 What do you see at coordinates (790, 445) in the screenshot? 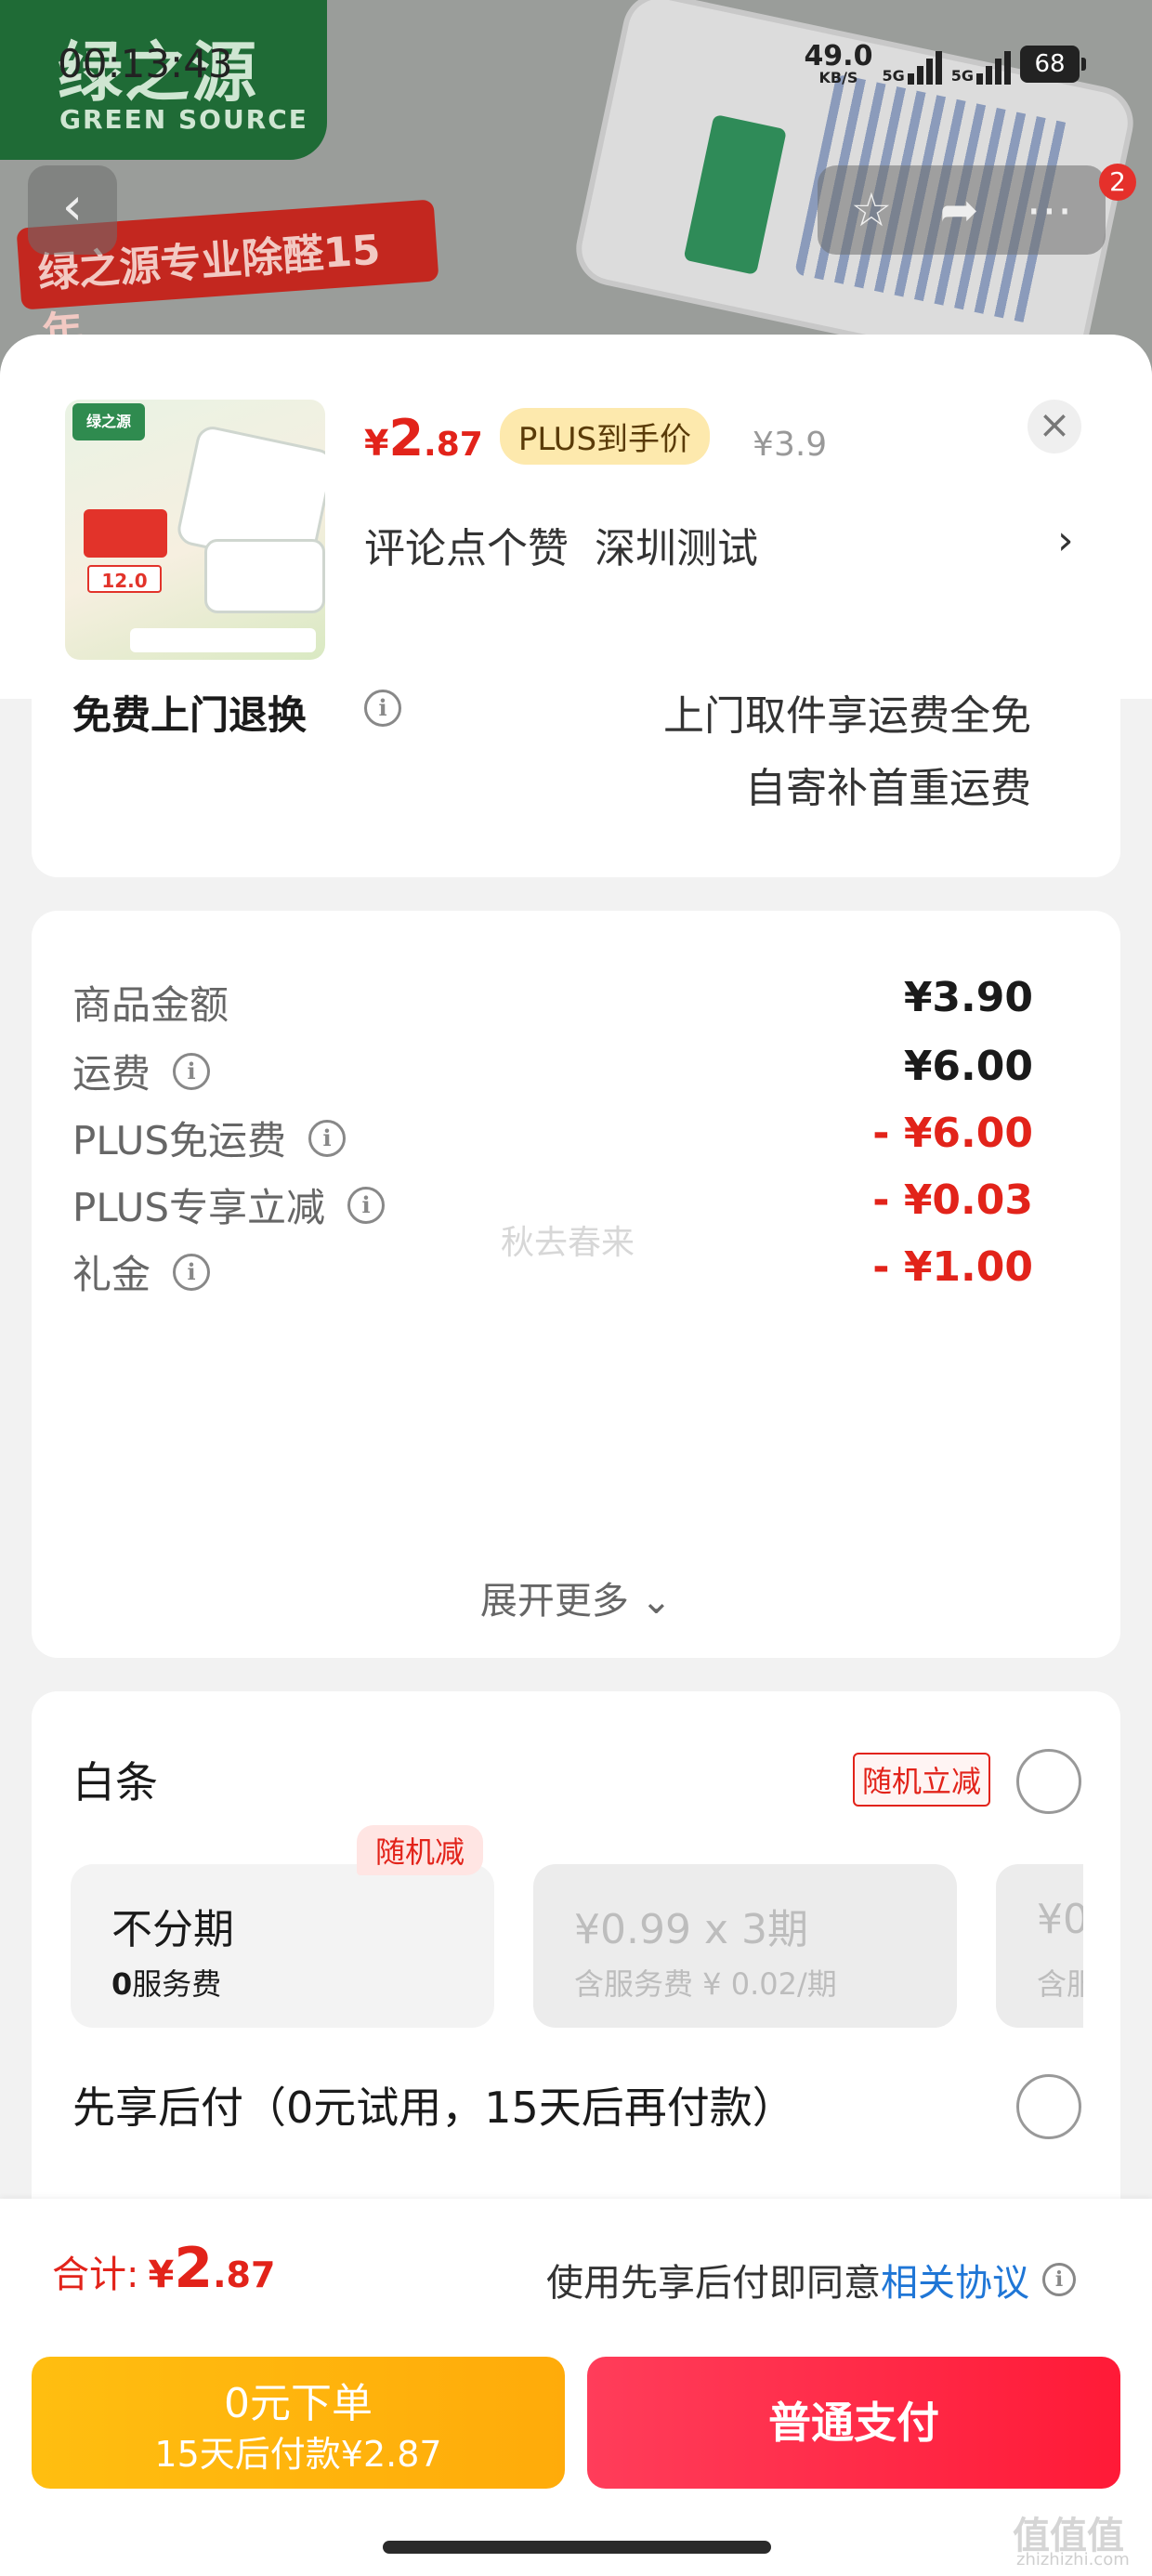
I see `original-price: ¥3.9` at bounding box center [790, 445].